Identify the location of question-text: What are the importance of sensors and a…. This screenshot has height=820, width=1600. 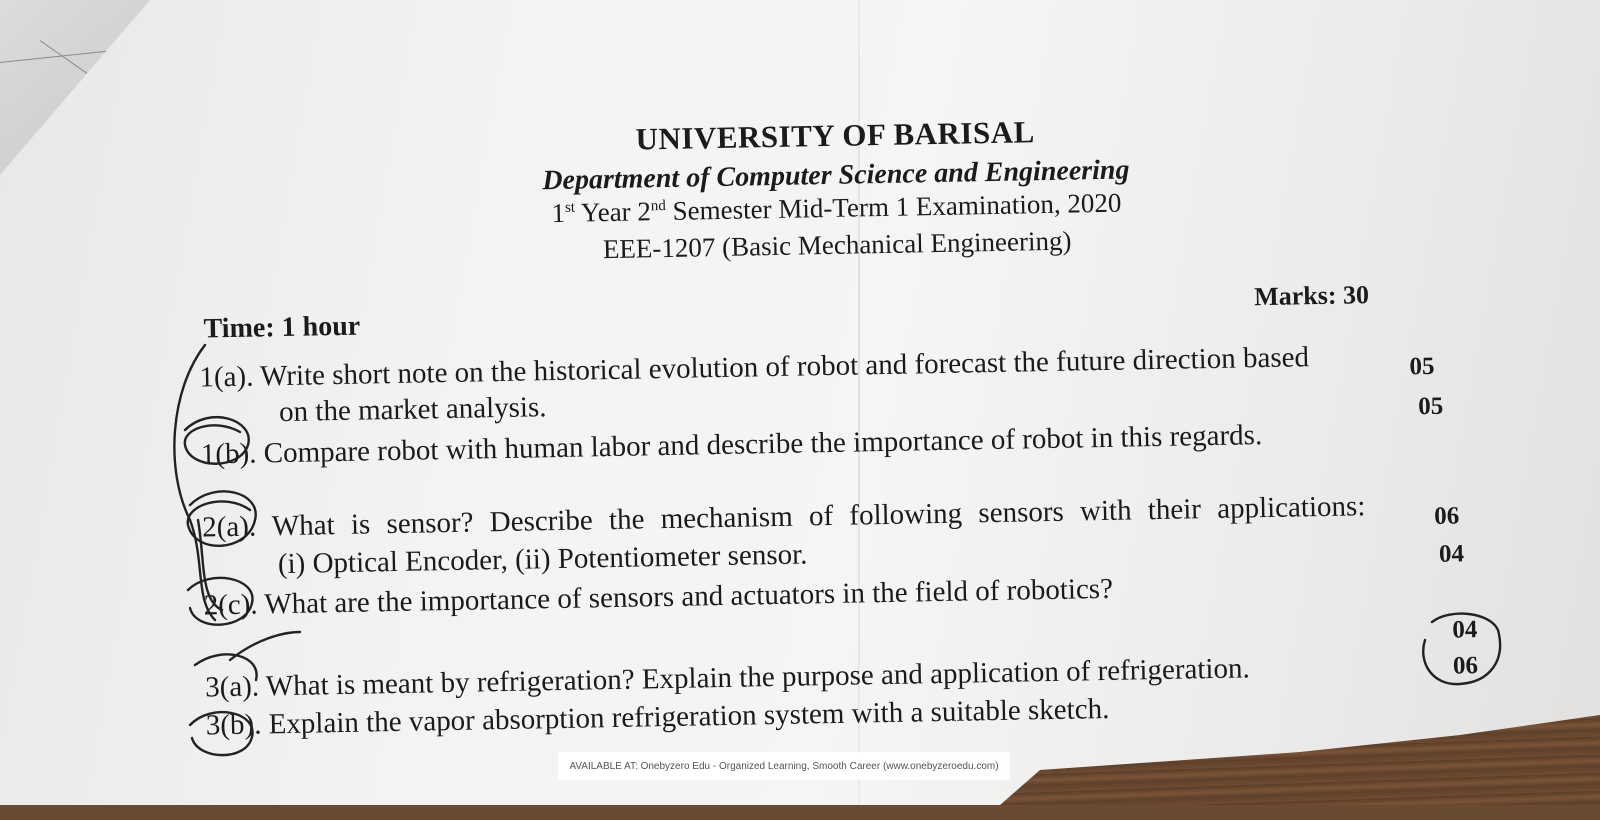
(689, 596).